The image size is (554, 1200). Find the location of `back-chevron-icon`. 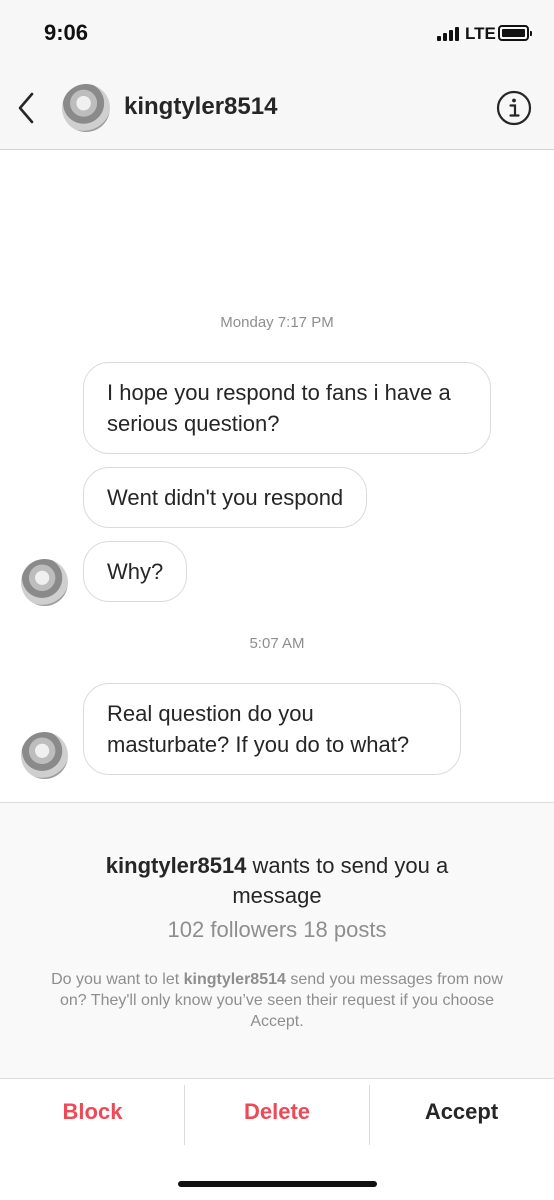

back-chevron-icon is located at coordinates (26, 108).